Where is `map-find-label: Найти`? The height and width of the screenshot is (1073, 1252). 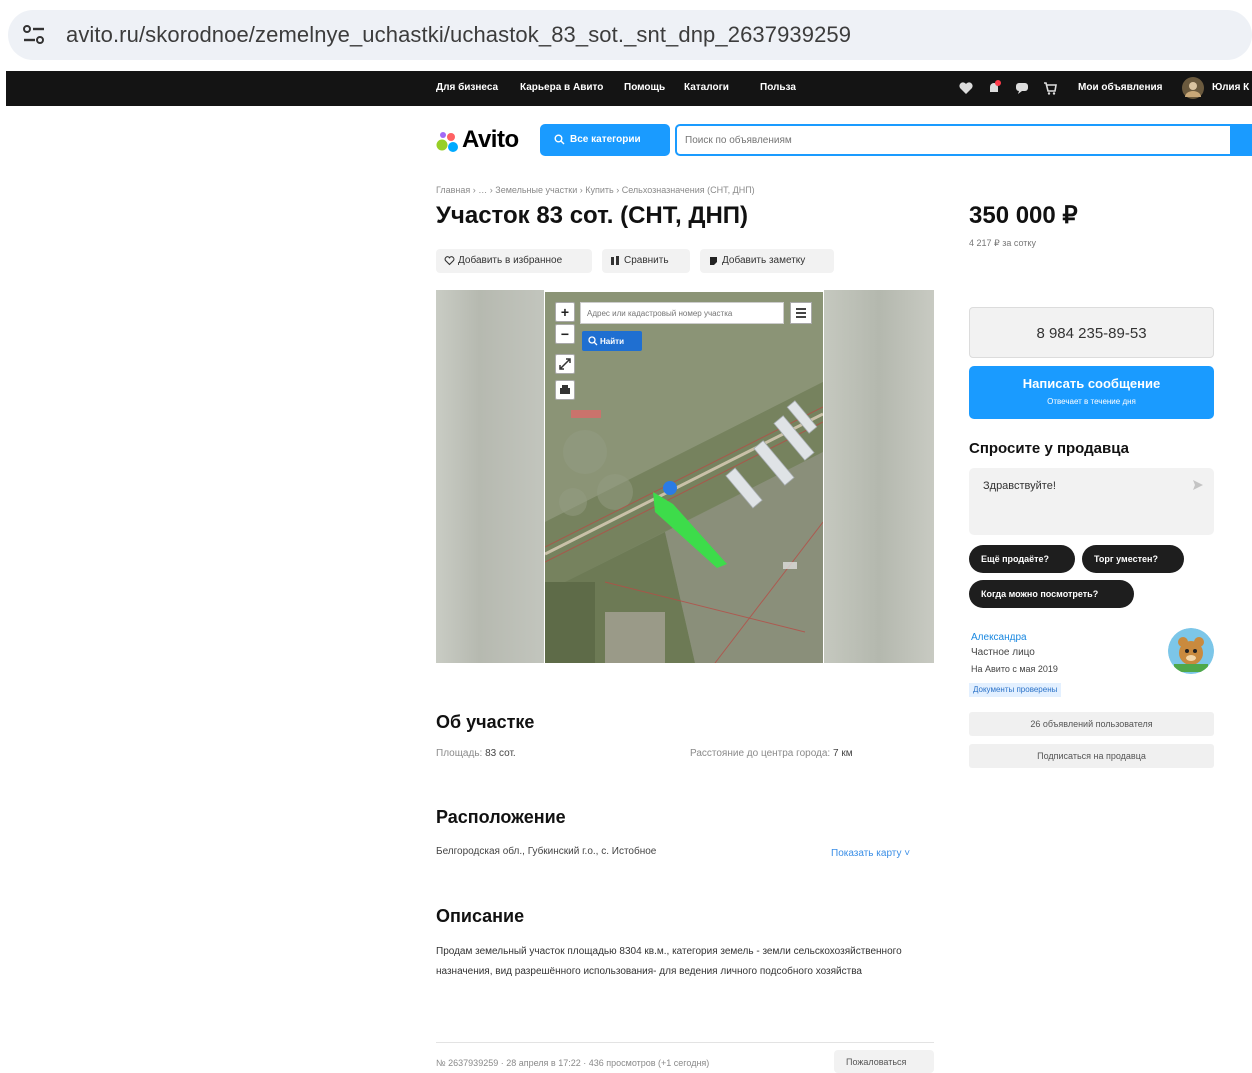 map-find-label: Найти is located at coordinates (612, 341).